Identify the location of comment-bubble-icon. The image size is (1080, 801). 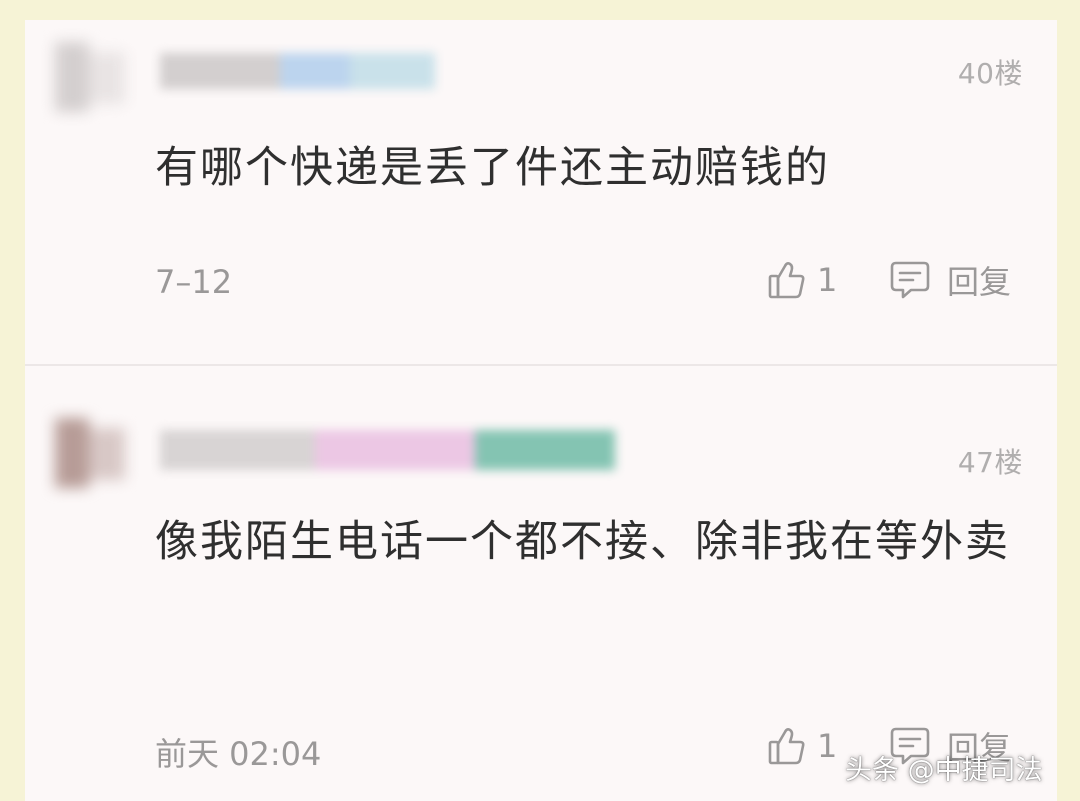
(910, 280).